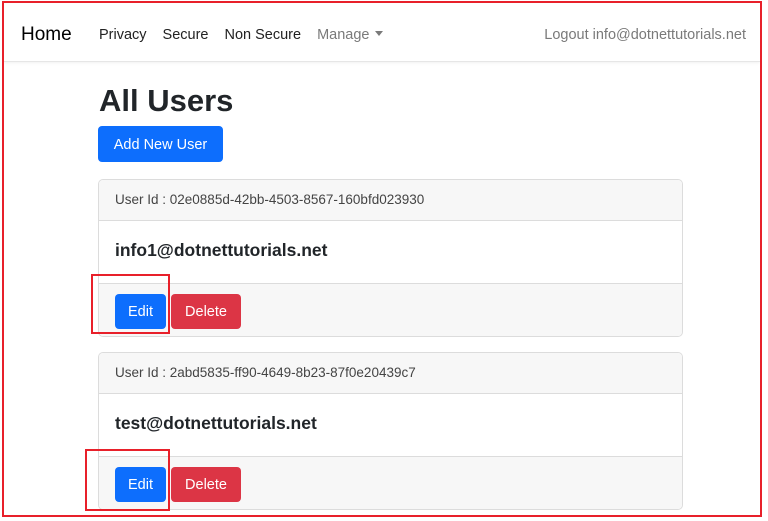 The image size is (768, 521). I want to click on add-new-user-button: Add New User, so click(160, 144).